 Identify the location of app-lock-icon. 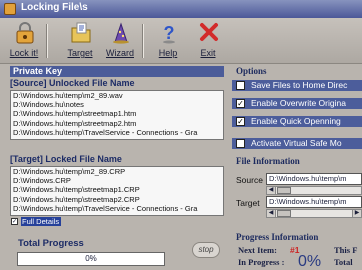
(10, 9).